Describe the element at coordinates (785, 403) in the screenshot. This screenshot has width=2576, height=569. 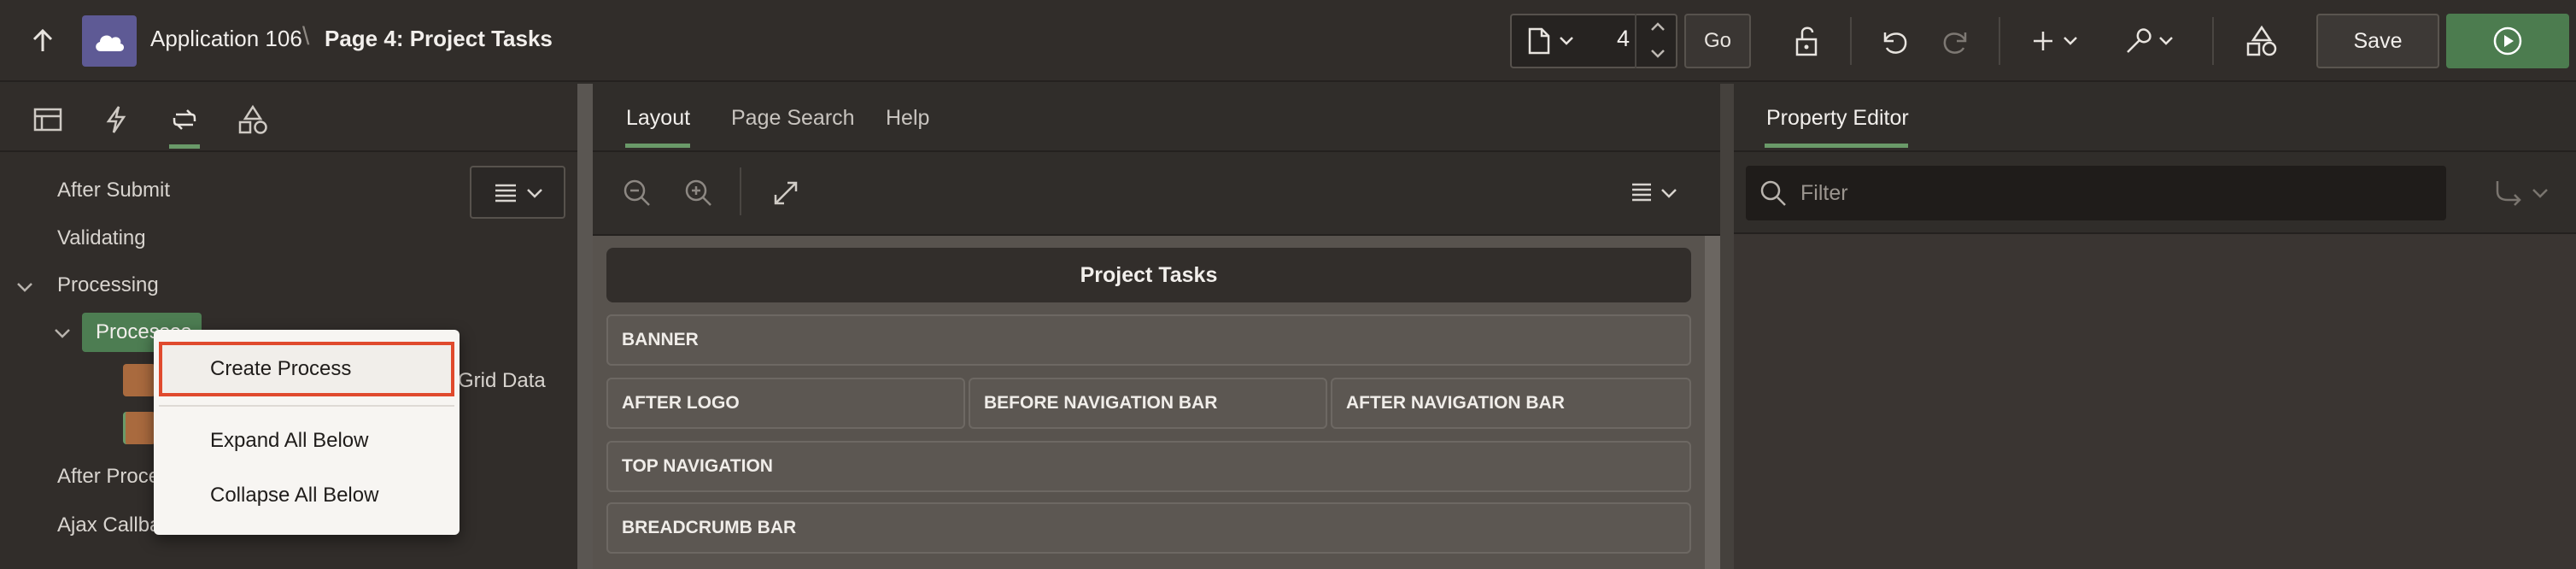
I see `slot-after-logo: AFTER LOGO` at that location.